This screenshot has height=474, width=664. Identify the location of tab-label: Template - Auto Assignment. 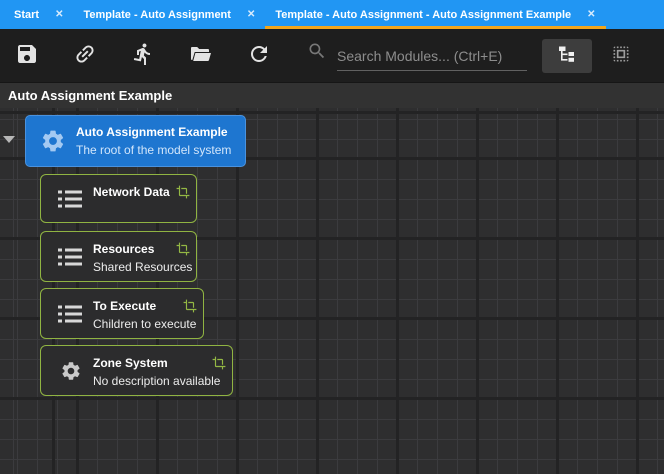
(157, 14).